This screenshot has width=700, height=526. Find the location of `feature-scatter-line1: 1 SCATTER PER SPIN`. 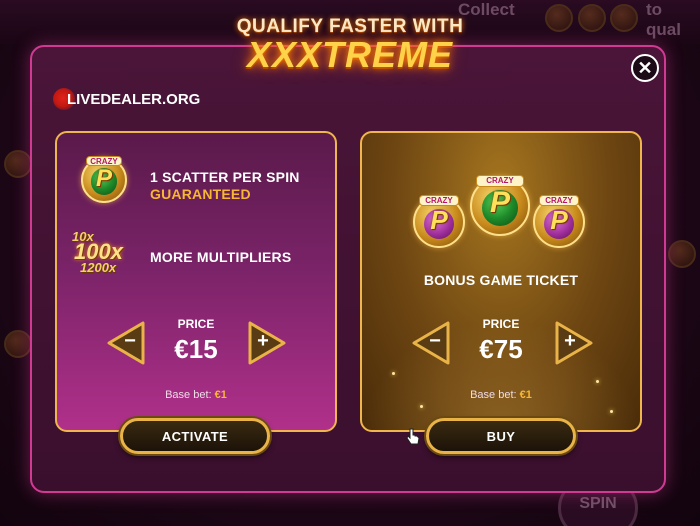

feature-scatter-line1: 1 SCATTER PER SPIN is located at coordinates (225, 177).